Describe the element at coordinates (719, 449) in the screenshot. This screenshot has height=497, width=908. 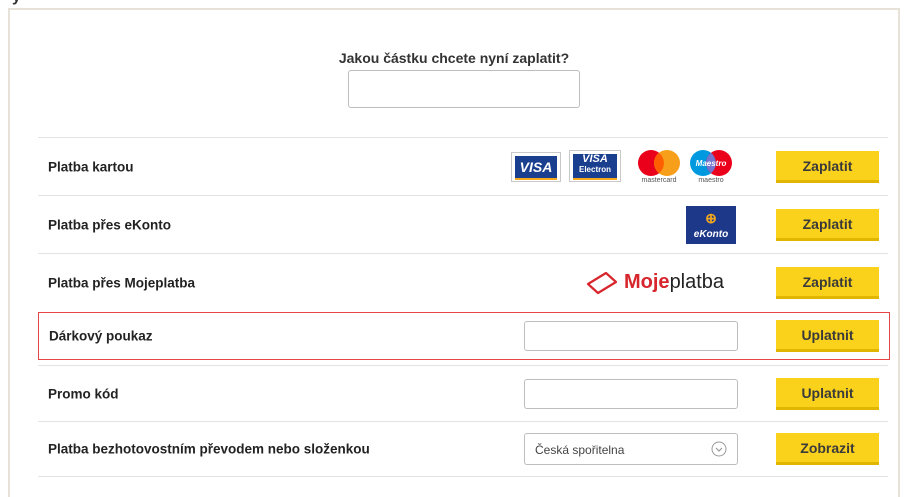
I see `chevron-down-icon` at that location.